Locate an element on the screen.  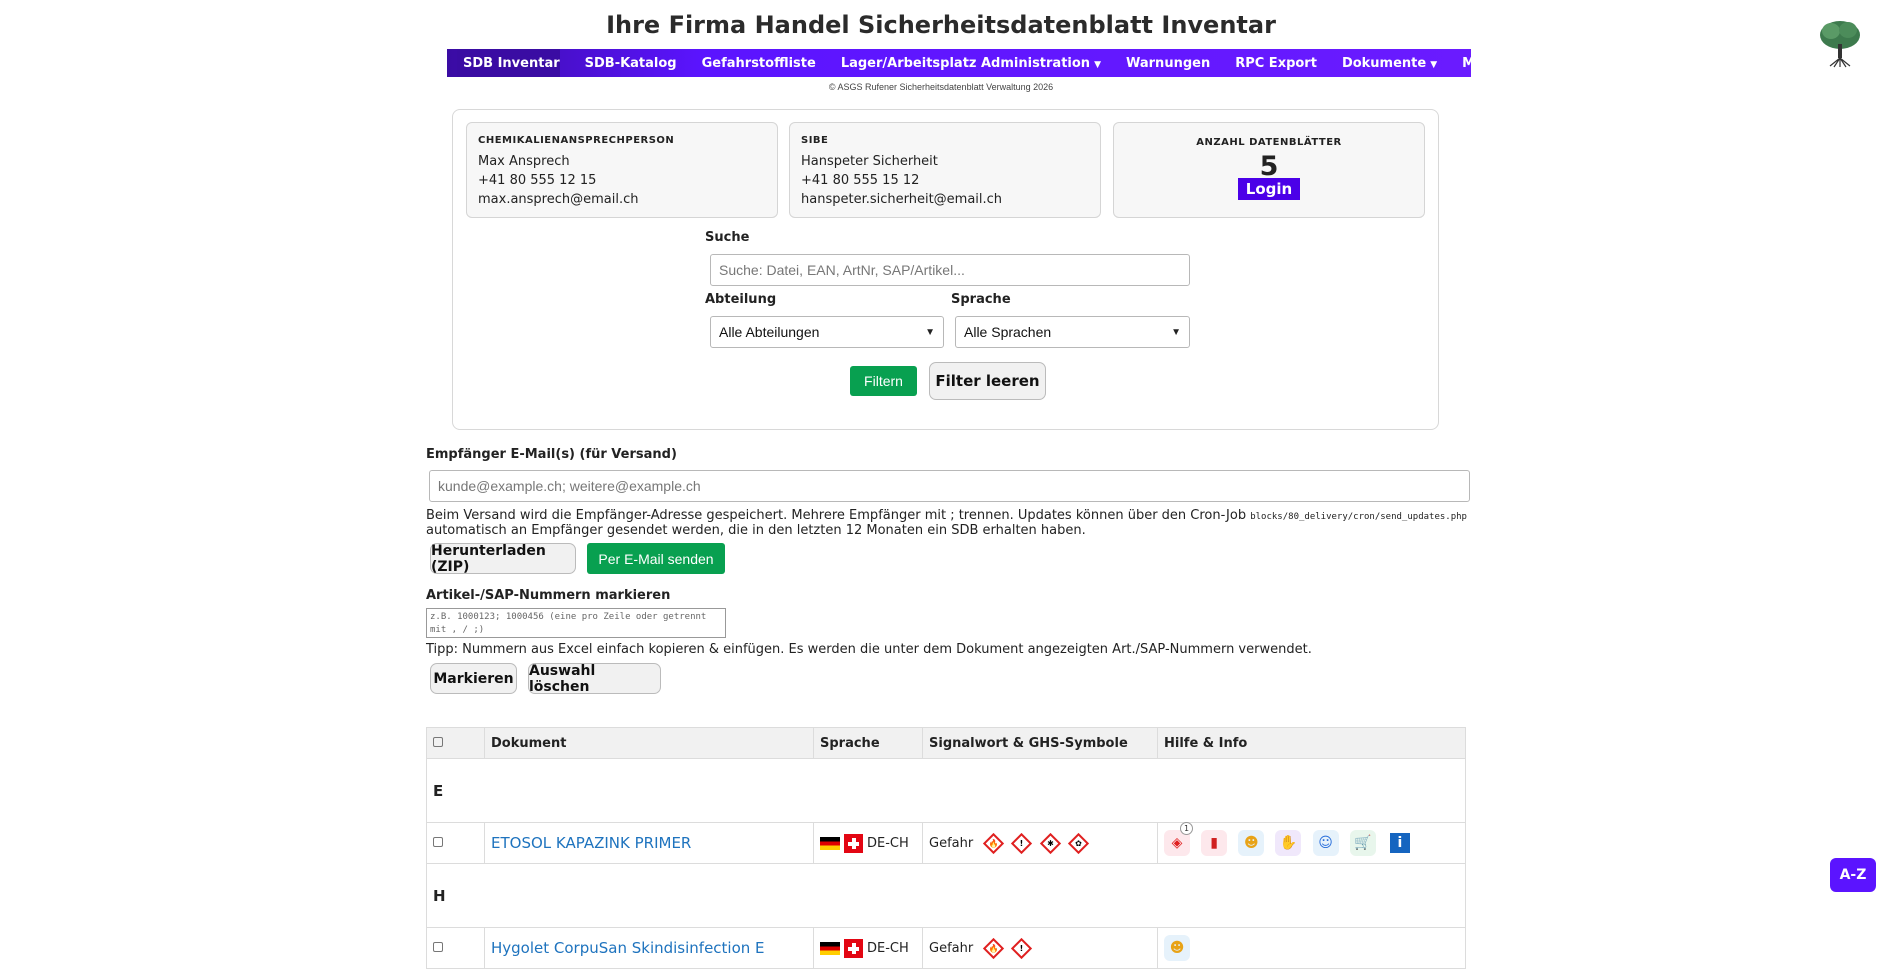
chem-contact-phone: +41 80 555 12 15 is located at coordinates (537, 180).